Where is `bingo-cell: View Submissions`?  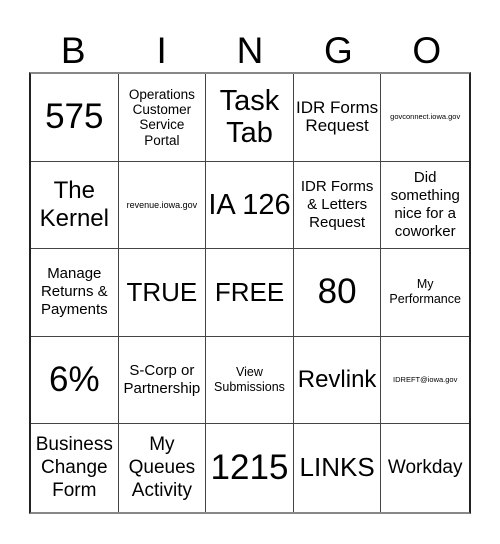 bingo-cell: View Submissions is located at coordinates (250, 380).